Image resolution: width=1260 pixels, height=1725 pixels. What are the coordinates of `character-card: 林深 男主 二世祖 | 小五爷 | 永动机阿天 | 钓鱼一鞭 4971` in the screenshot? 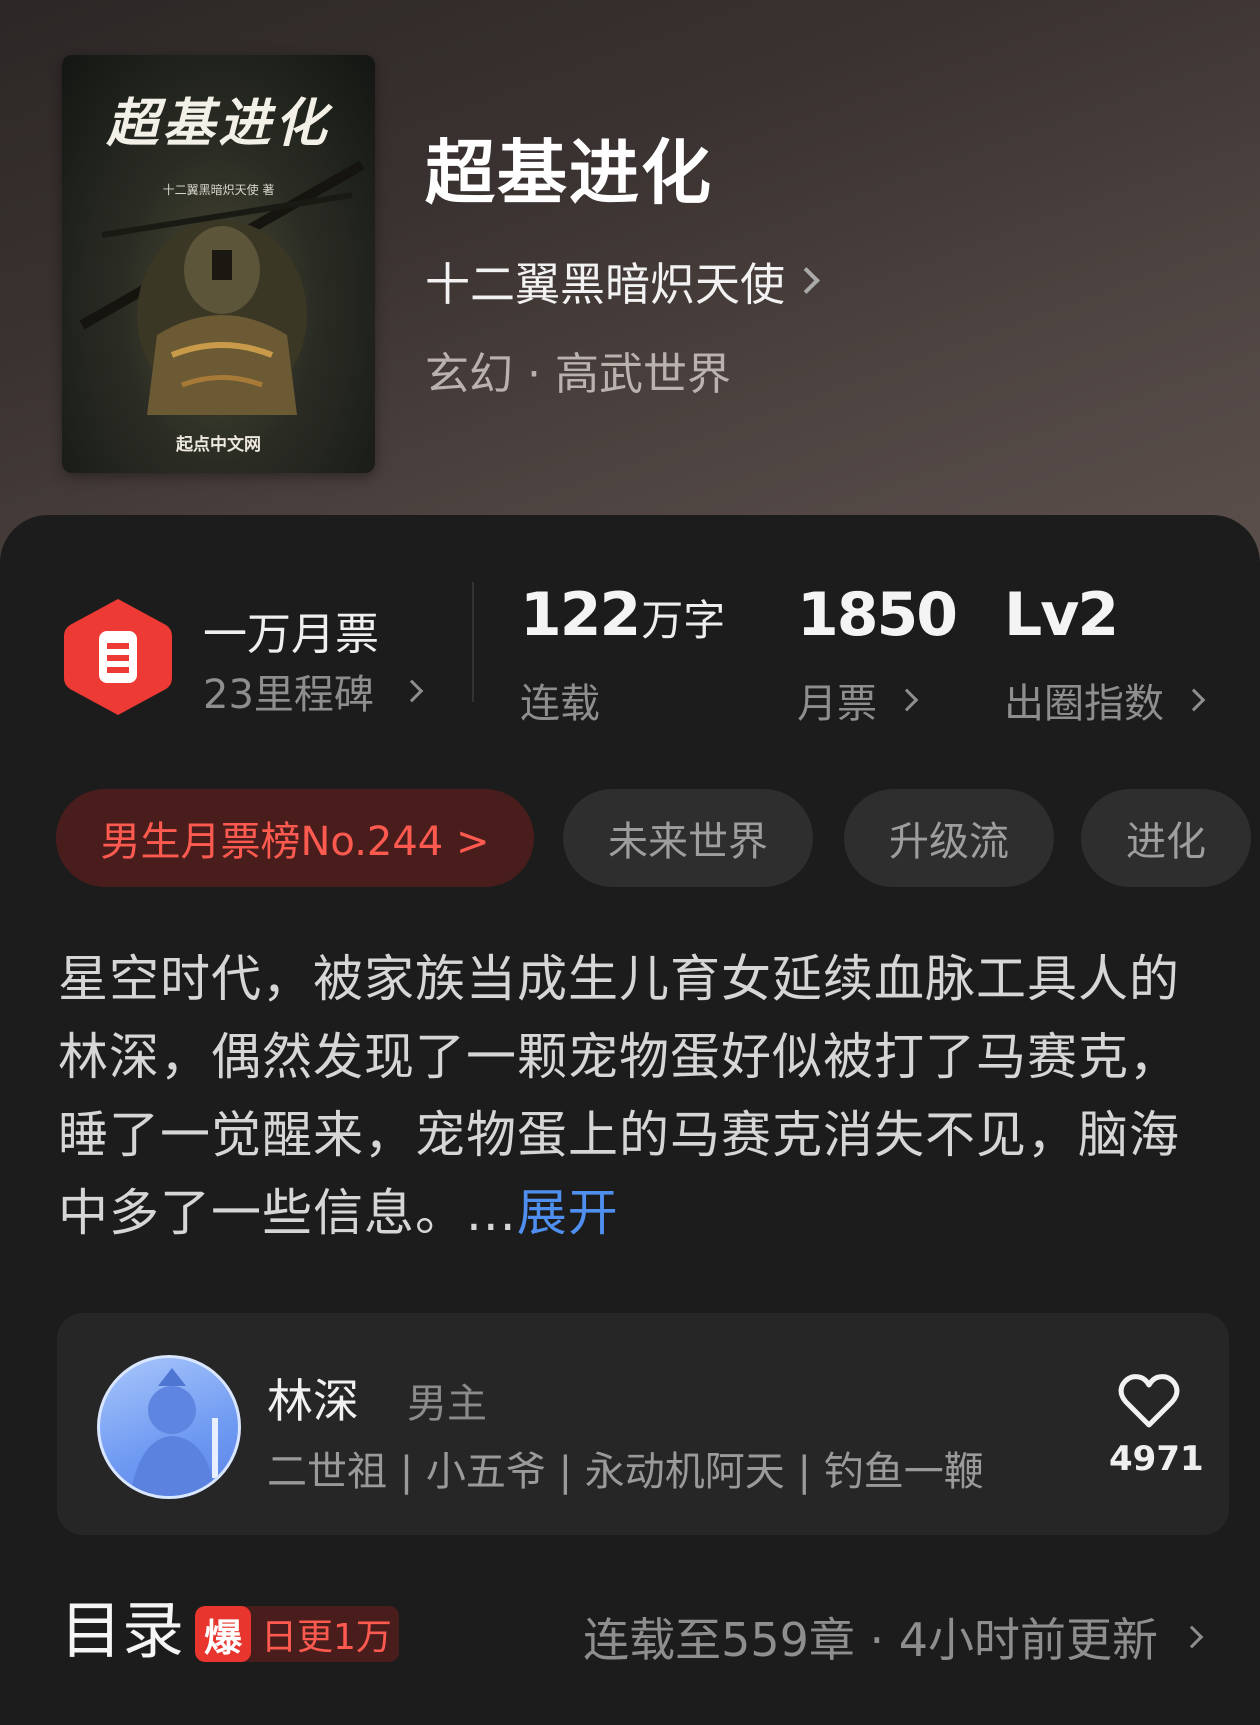 It's located at (643, 1424).